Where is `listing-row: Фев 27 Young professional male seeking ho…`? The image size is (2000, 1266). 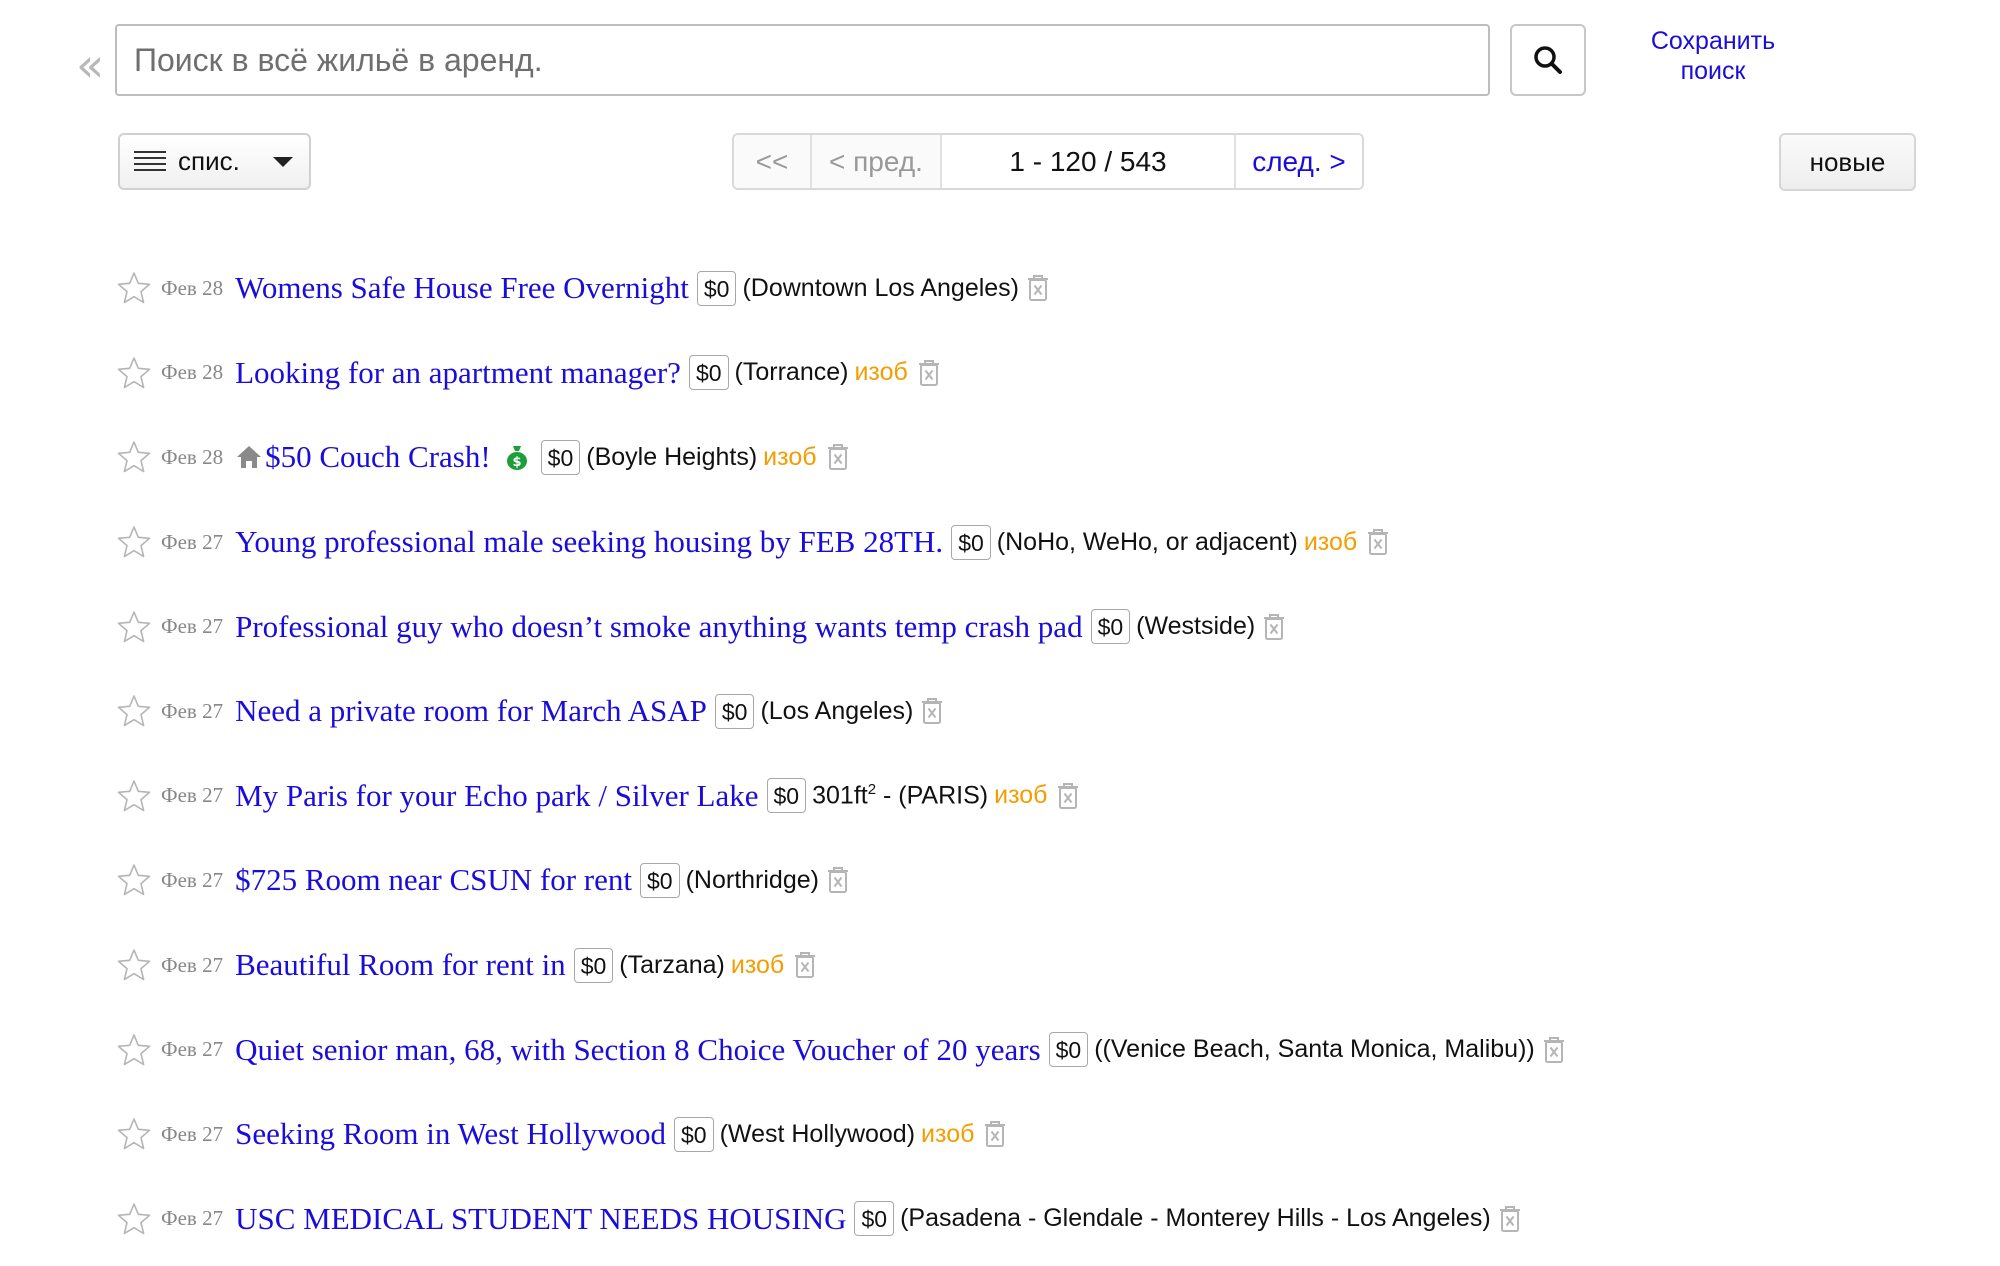
listing-row: Фев 27 Young professional male seeking ho… is located at coordinates (1047, 542).